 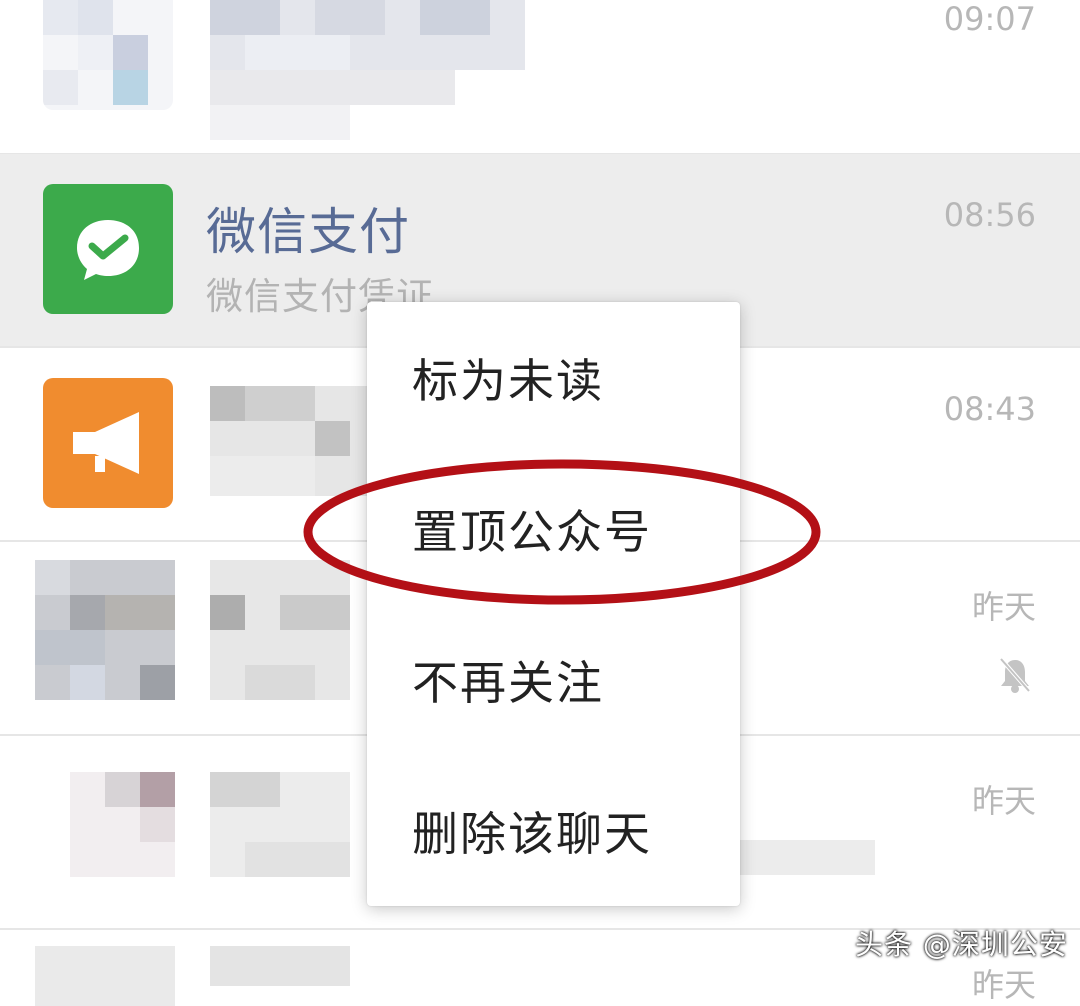 I want to click on menu-item-unfollow: 不再关注, so click(x=553, y=679).